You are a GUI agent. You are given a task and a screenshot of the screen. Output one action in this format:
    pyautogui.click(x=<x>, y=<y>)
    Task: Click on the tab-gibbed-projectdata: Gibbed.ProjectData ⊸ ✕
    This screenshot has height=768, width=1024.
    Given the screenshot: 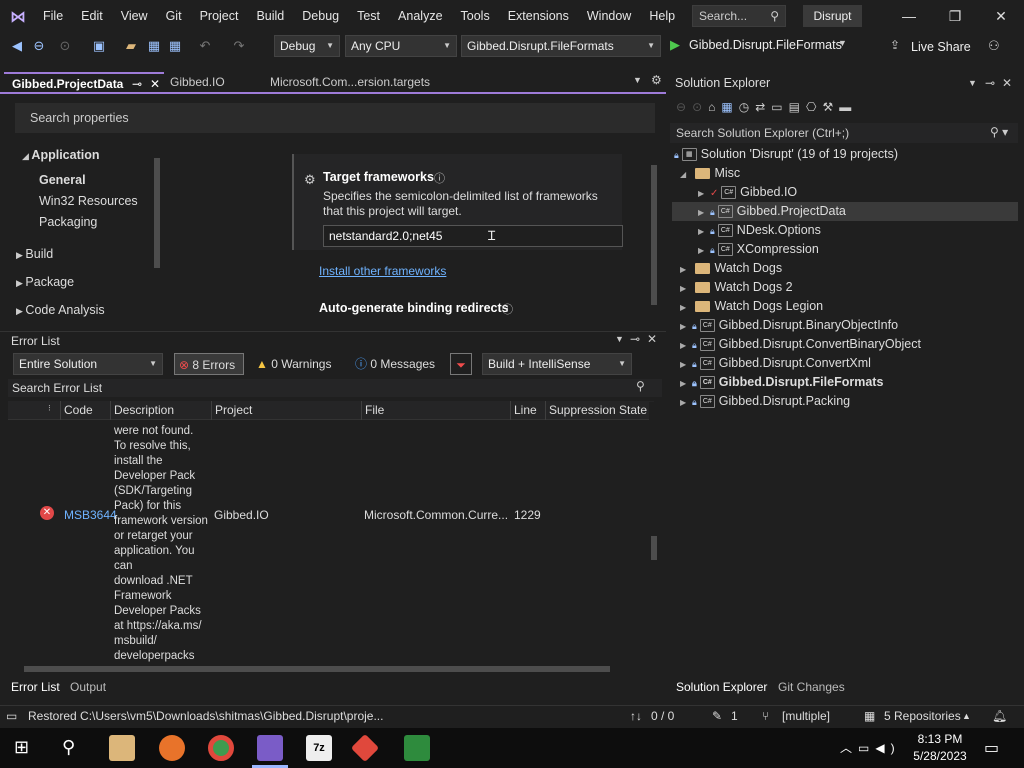 What is the action you would take?
    pyautogui.click(x=84, y=82)
    